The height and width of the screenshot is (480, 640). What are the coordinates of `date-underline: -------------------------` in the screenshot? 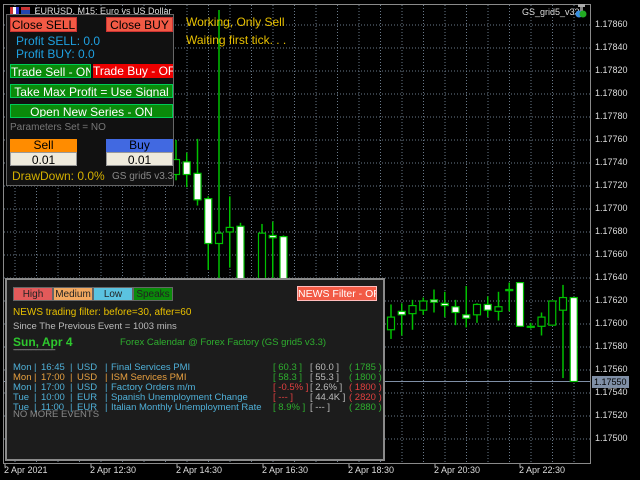 It's located at (34, 349).